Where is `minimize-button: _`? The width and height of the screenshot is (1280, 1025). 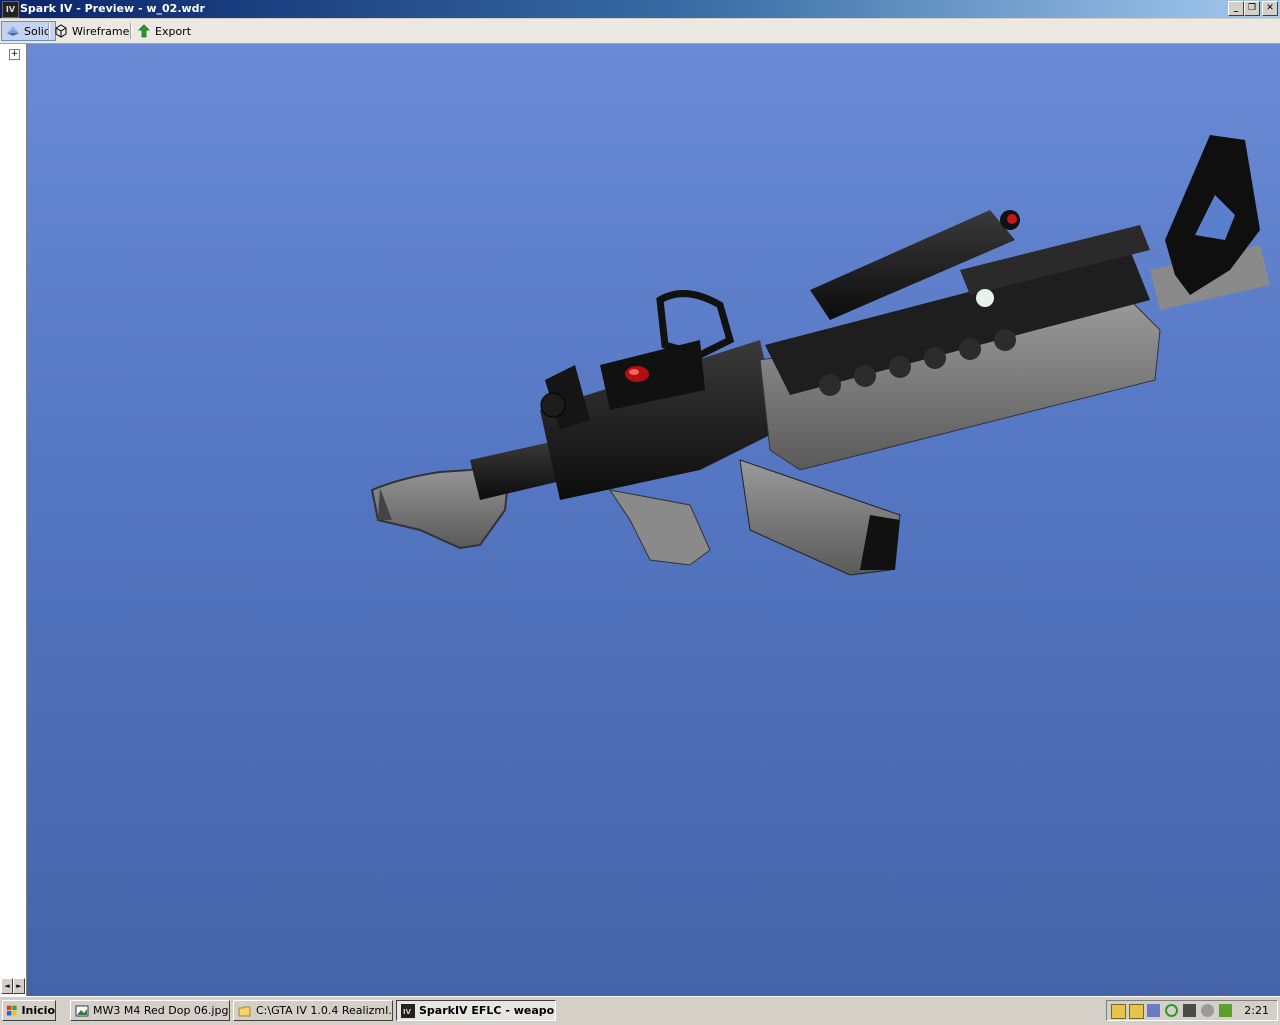
minimize-button: _ is located at coordinates (1236, 8).